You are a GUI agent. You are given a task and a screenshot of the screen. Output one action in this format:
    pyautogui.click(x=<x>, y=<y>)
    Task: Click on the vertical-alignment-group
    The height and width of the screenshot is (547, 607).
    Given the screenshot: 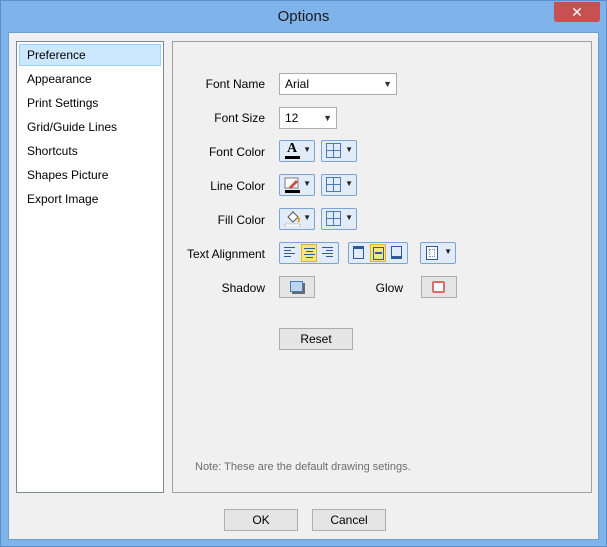 What is the action you would take?
    pyautogui.click(x=378, y=253)
    